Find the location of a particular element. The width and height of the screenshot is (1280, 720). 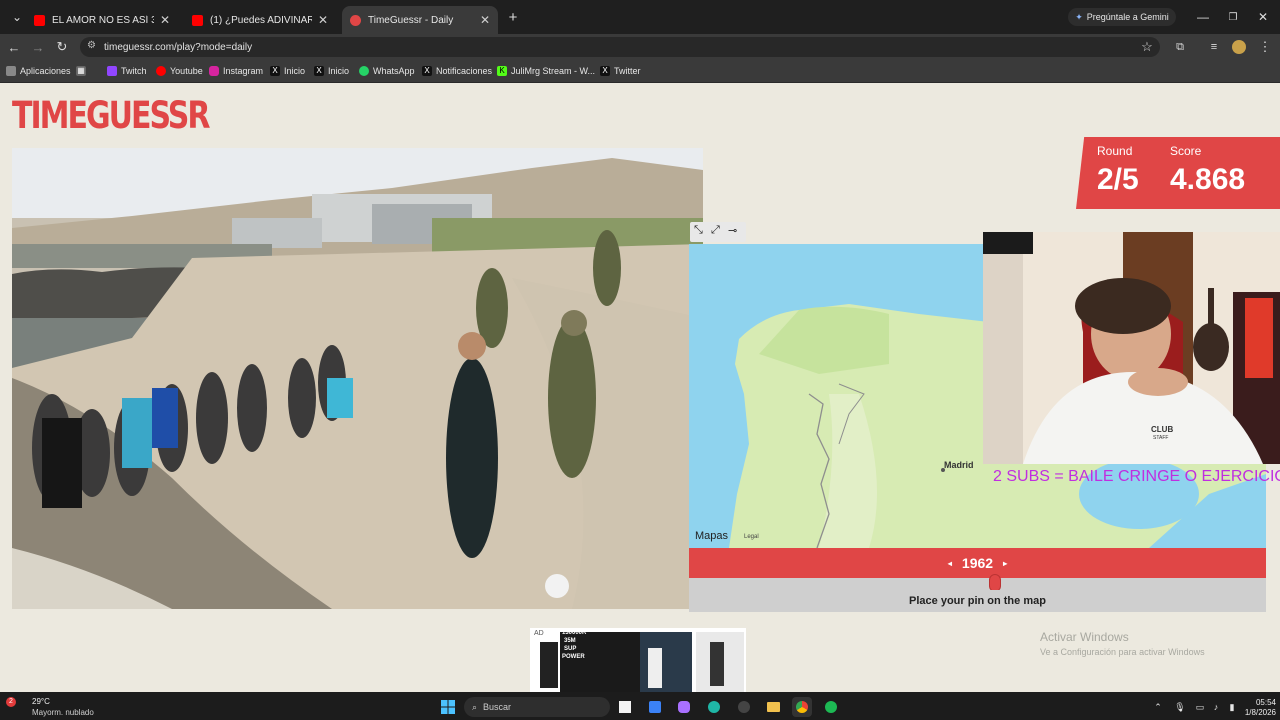

restore-icon: ❐ is located at coordinates (1233, 17).